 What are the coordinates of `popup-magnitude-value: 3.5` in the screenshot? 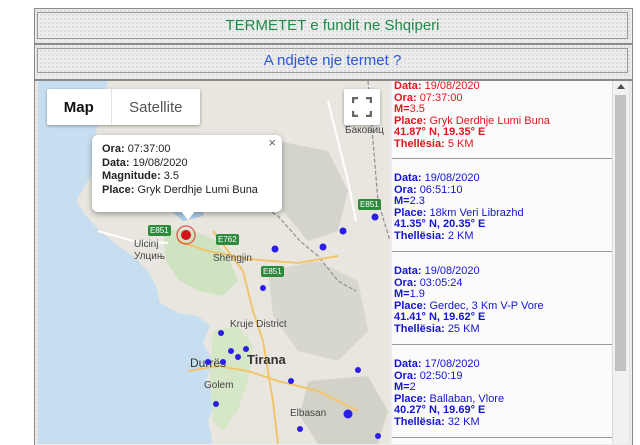 It's located at (171, 176).